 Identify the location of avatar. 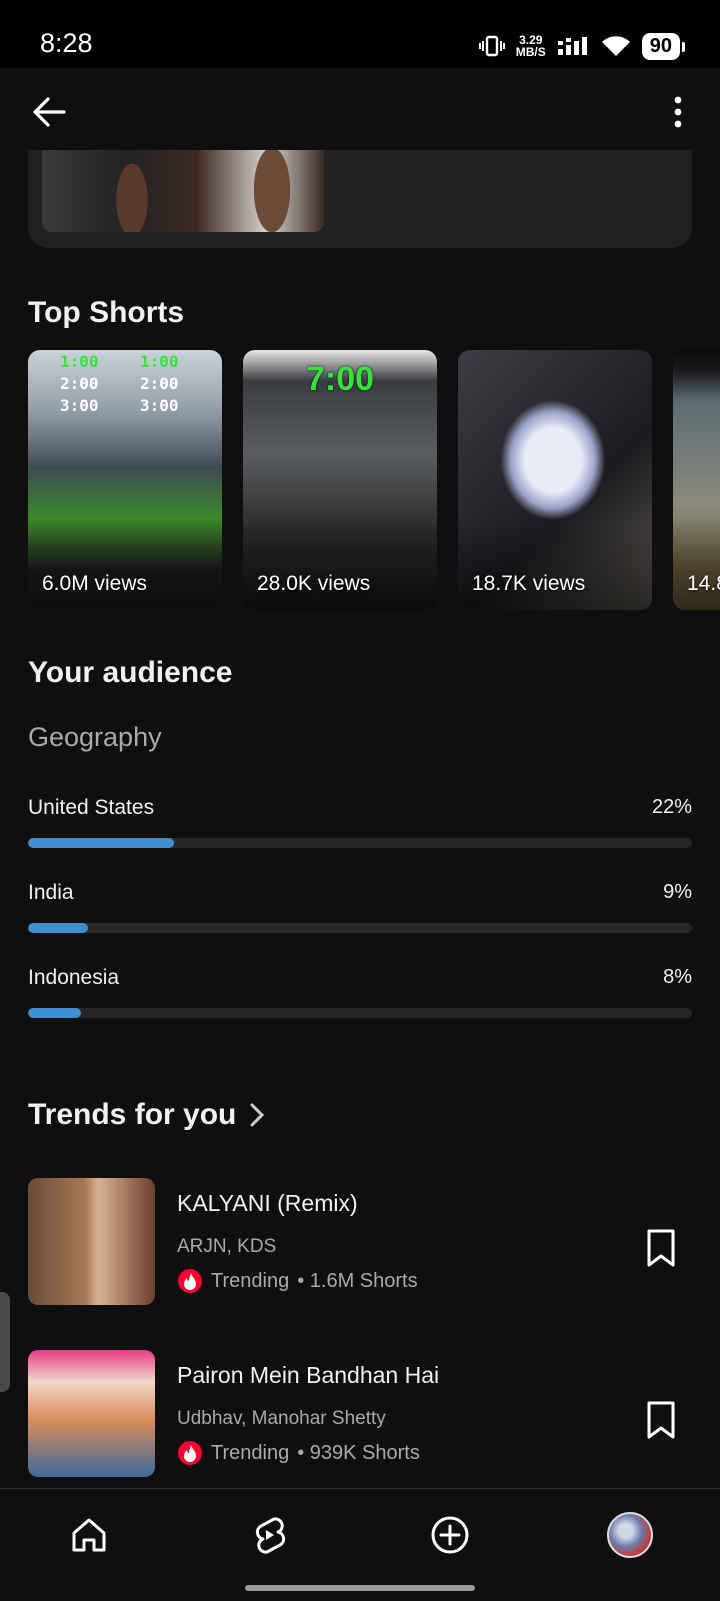
(630, 1535).